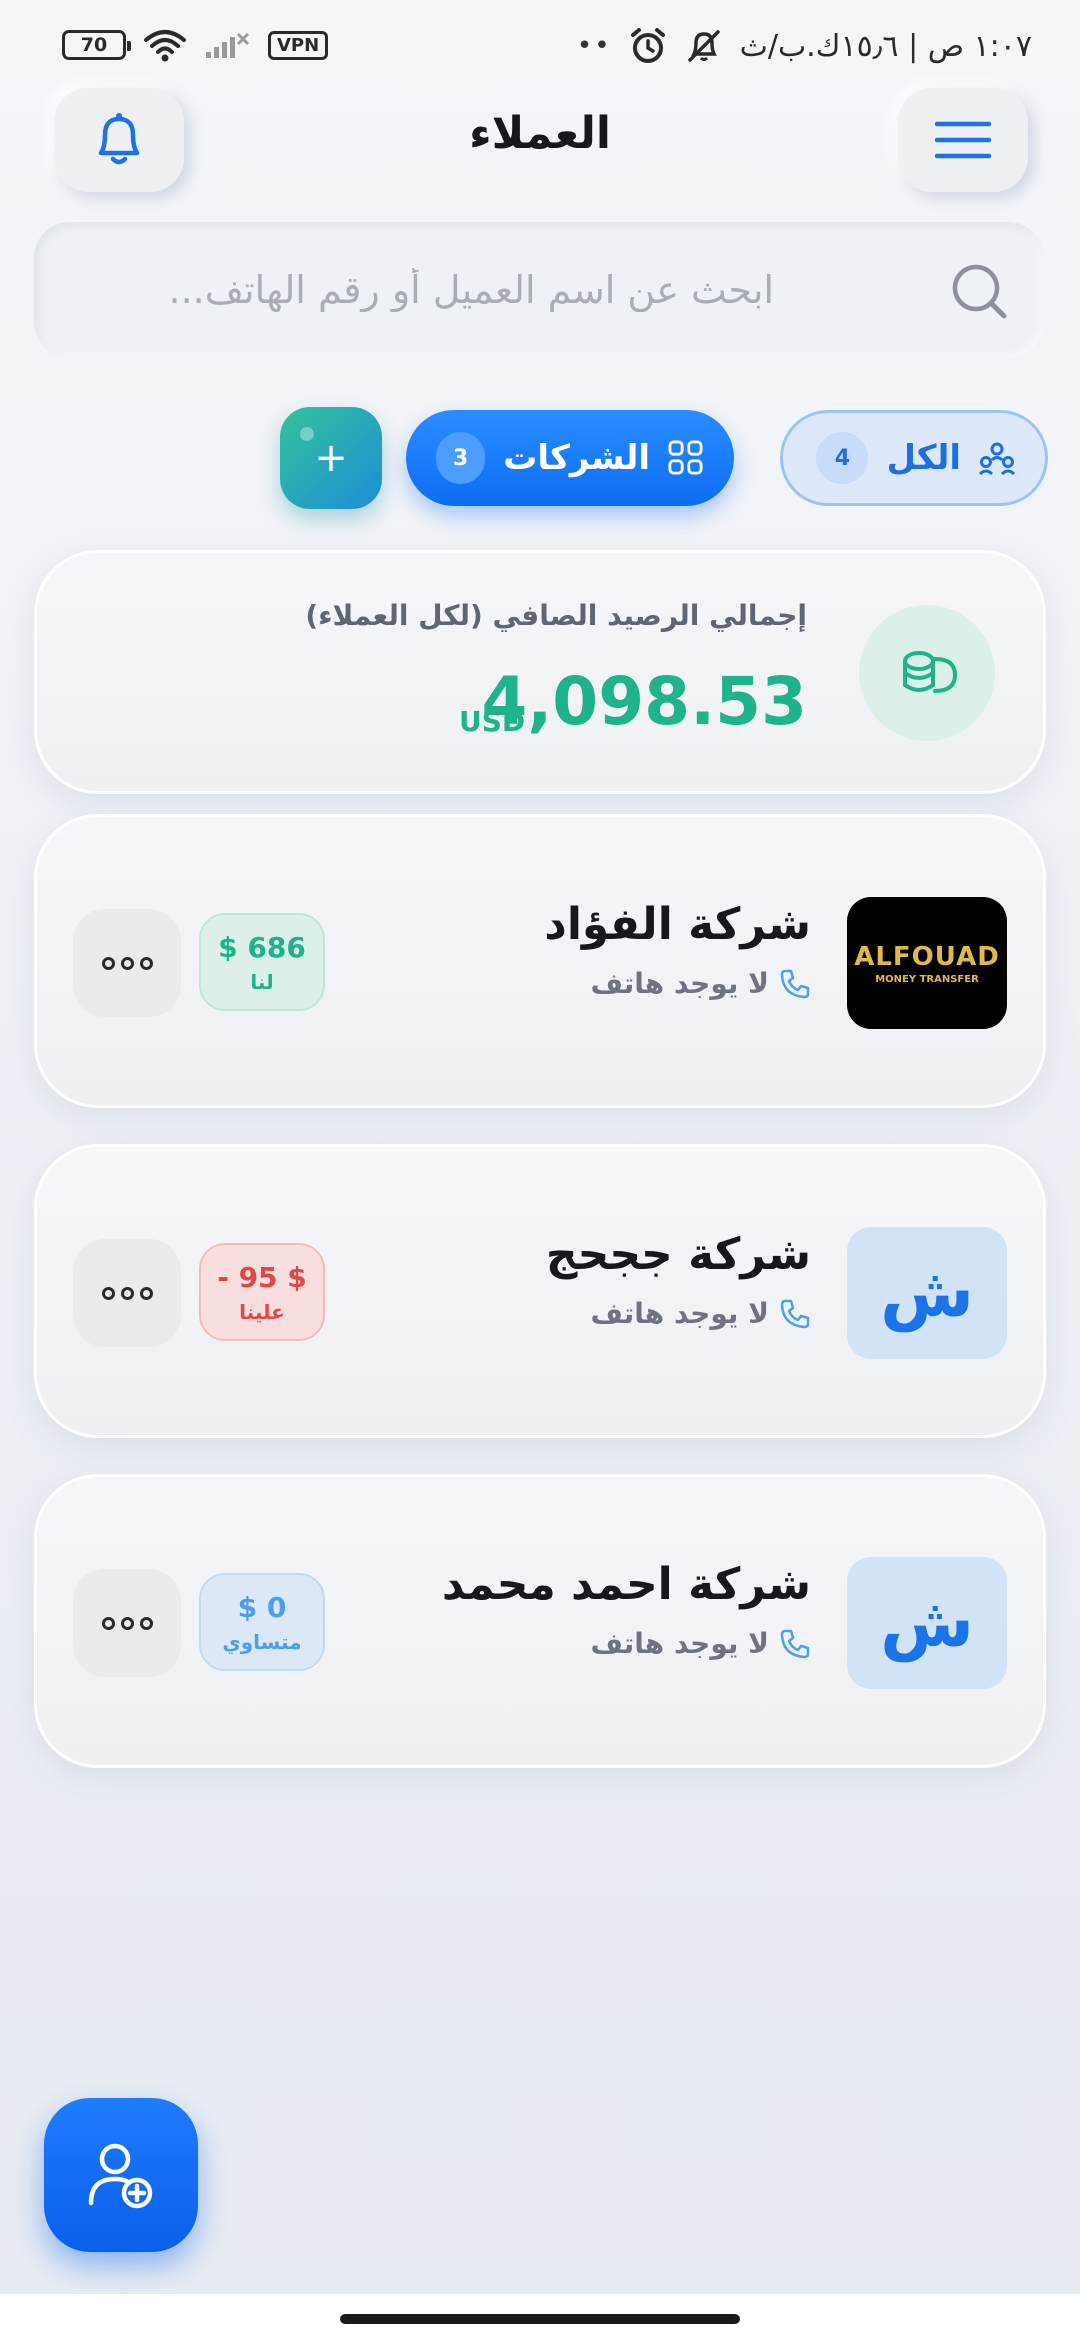 This screenshot has height=2340, width=1080. I want to click on balance-amount: $ 686, so click(262, 947).